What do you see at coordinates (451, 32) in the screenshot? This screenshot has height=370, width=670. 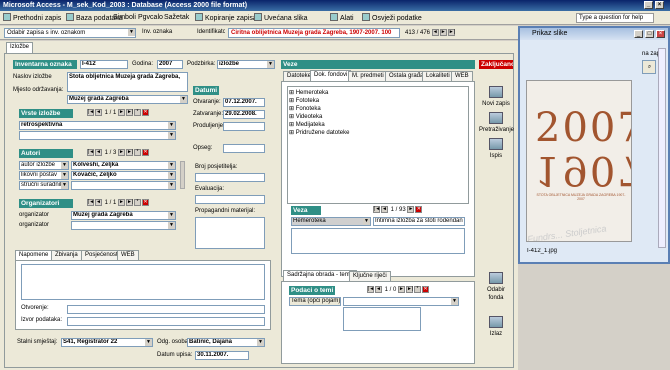 I see `last-record-button: ►|` at bounding box center [451, 32].